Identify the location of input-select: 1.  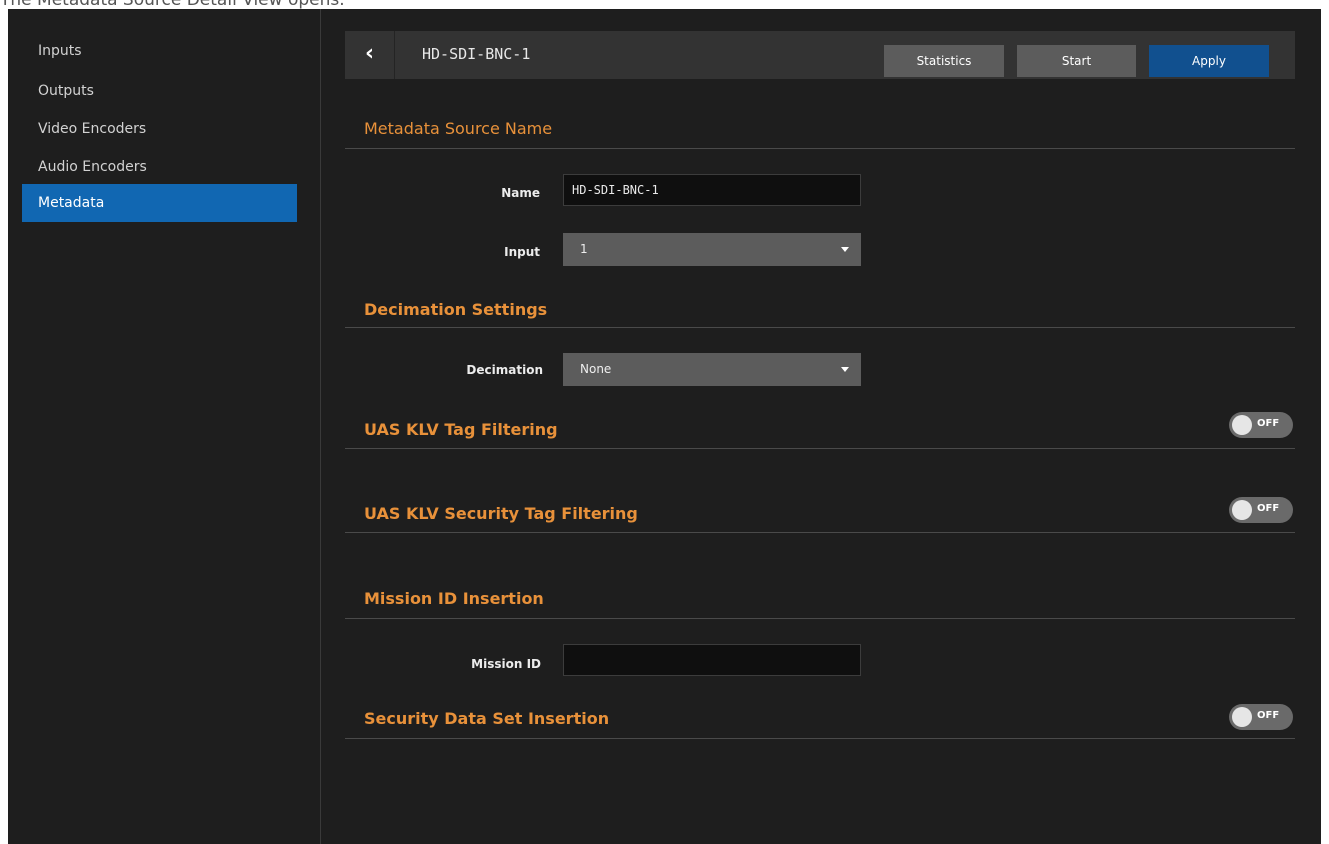
(712, 249).